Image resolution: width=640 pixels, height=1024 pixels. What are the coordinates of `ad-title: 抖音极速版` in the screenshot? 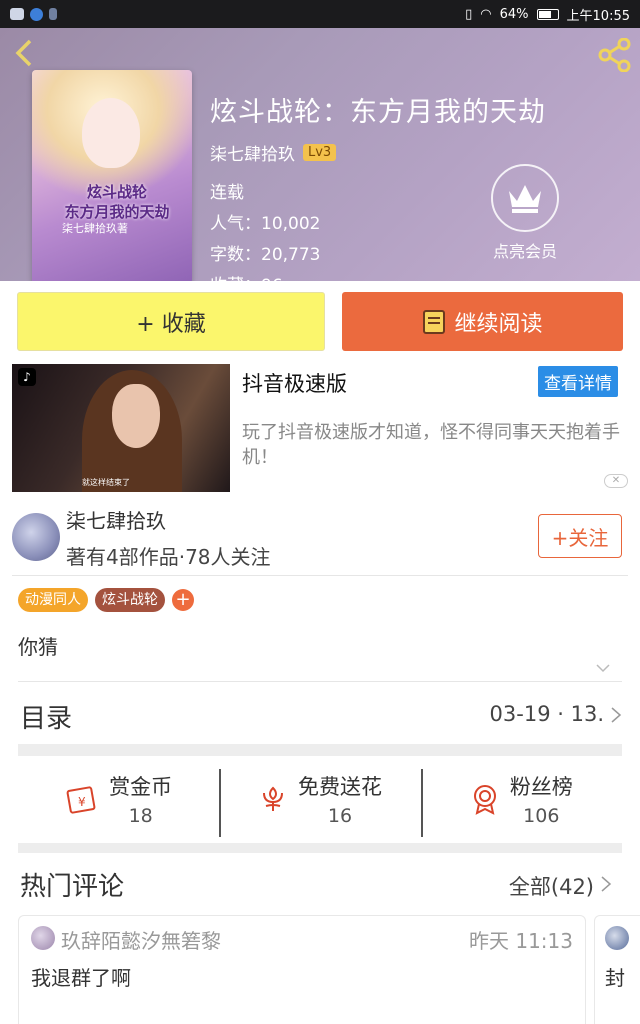 It's located at (294, 384).